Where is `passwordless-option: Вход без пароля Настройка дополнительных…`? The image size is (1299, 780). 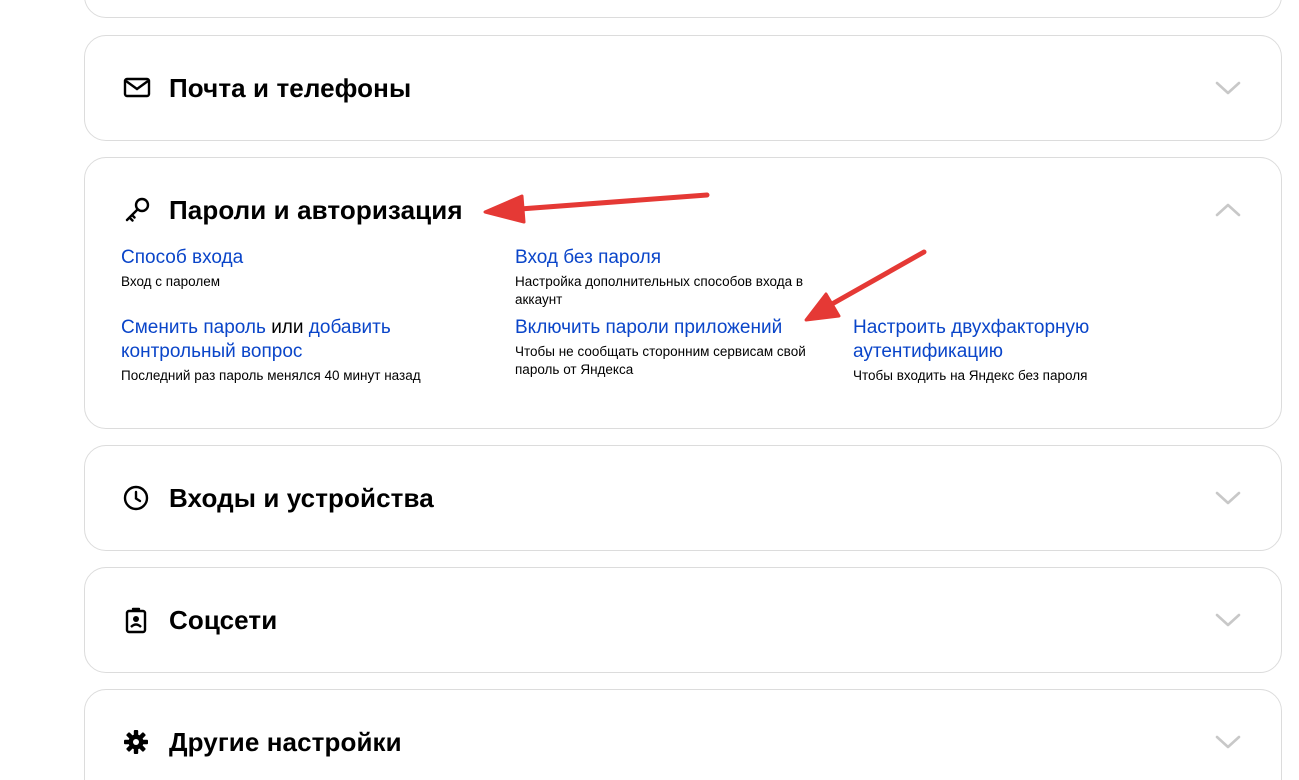 passwordless-option: Вход без пароля Настройка дополнительных… is located at coordinates (665, 277).